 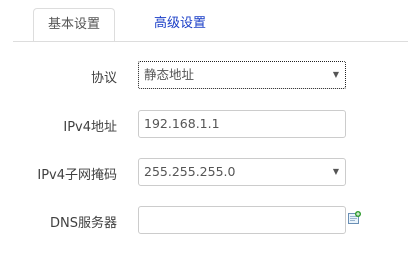 What do you see at coordinates (103, 78) in the screenshot?
I see `protocol-label: 协议` at bounding box center [103, 78].